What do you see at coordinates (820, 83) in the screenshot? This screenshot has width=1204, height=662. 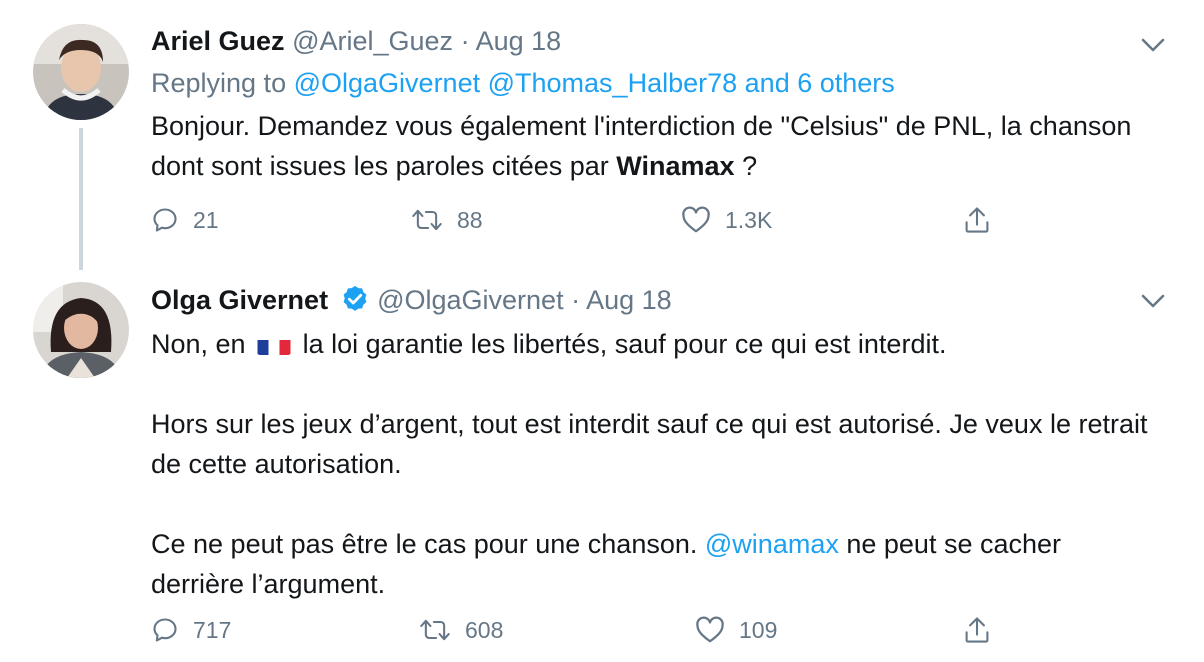 I see `replying-others-link: and 6 others` at bounding box center [820, 83].